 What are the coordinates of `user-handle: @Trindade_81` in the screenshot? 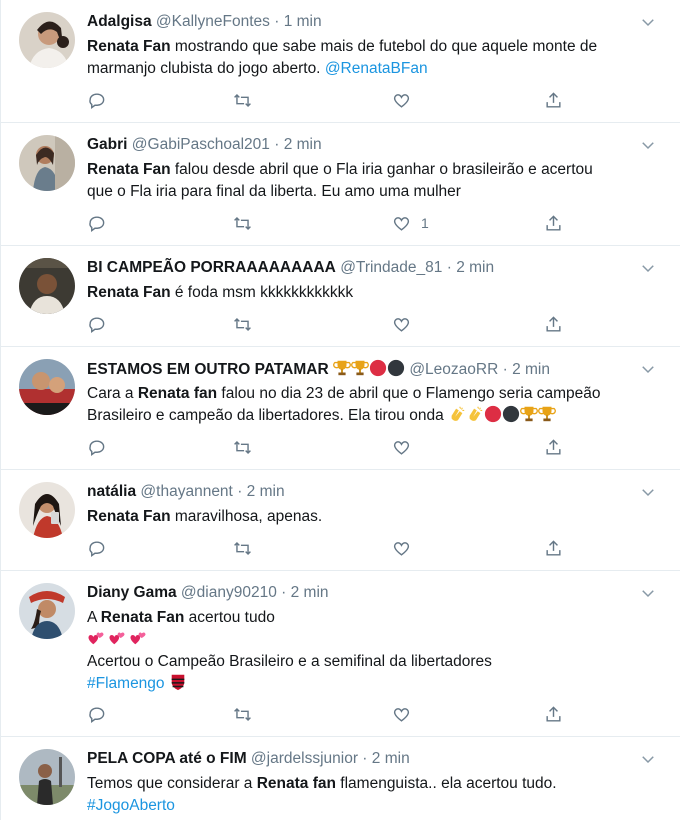 It's located at (391, 267).